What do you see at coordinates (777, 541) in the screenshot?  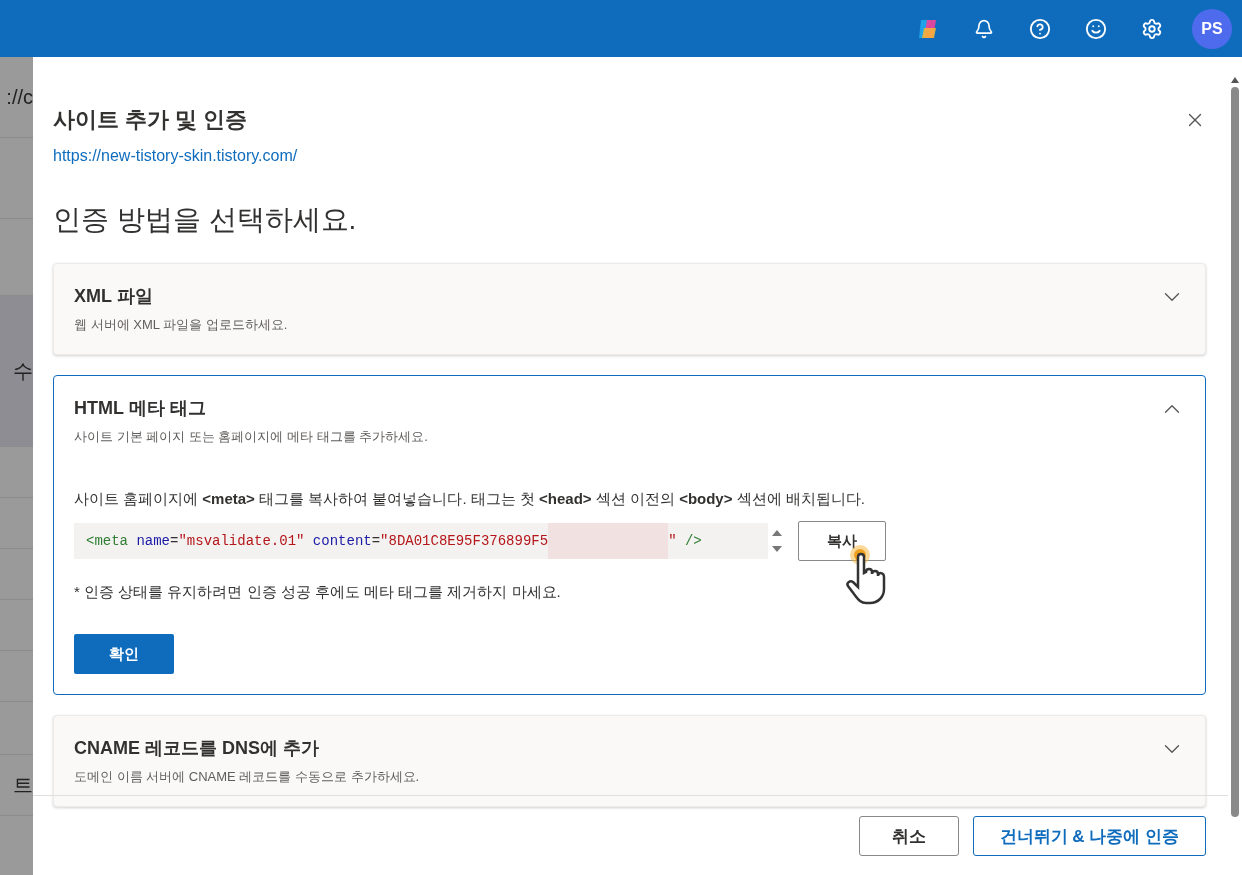 I see `spin-arrows-icon` at bounding box center [777, 541].